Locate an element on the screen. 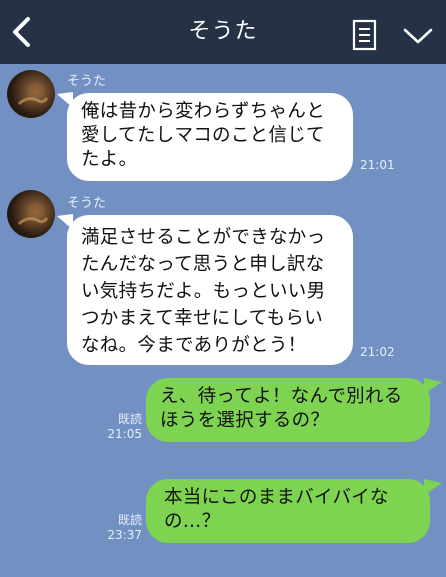 The height and width of the screenshot is (577, 446). chevron-down-icon is located at coordinates (418, 36).